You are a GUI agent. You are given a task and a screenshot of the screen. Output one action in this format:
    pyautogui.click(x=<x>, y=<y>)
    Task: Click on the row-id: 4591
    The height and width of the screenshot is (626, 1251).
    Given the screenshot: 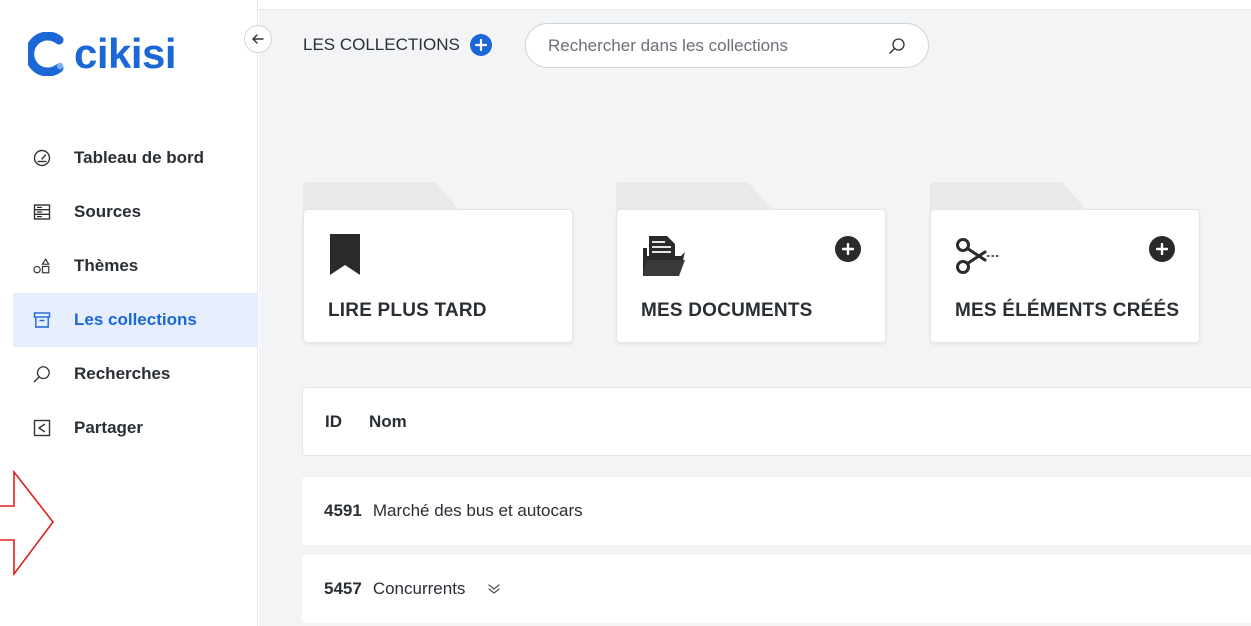 What is the action you would take?
    pyautogui.click(x=343, y=510)
    